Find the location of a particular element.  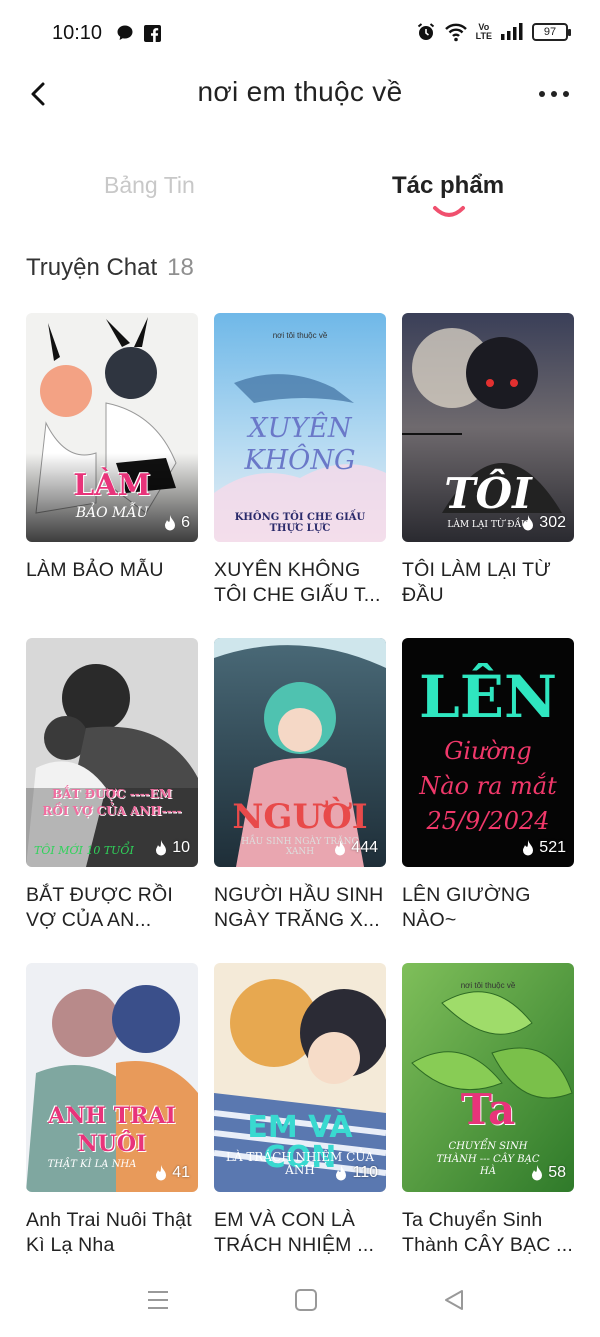

section-header: Truyện Chat 18 is located at coordinates (110, 268).